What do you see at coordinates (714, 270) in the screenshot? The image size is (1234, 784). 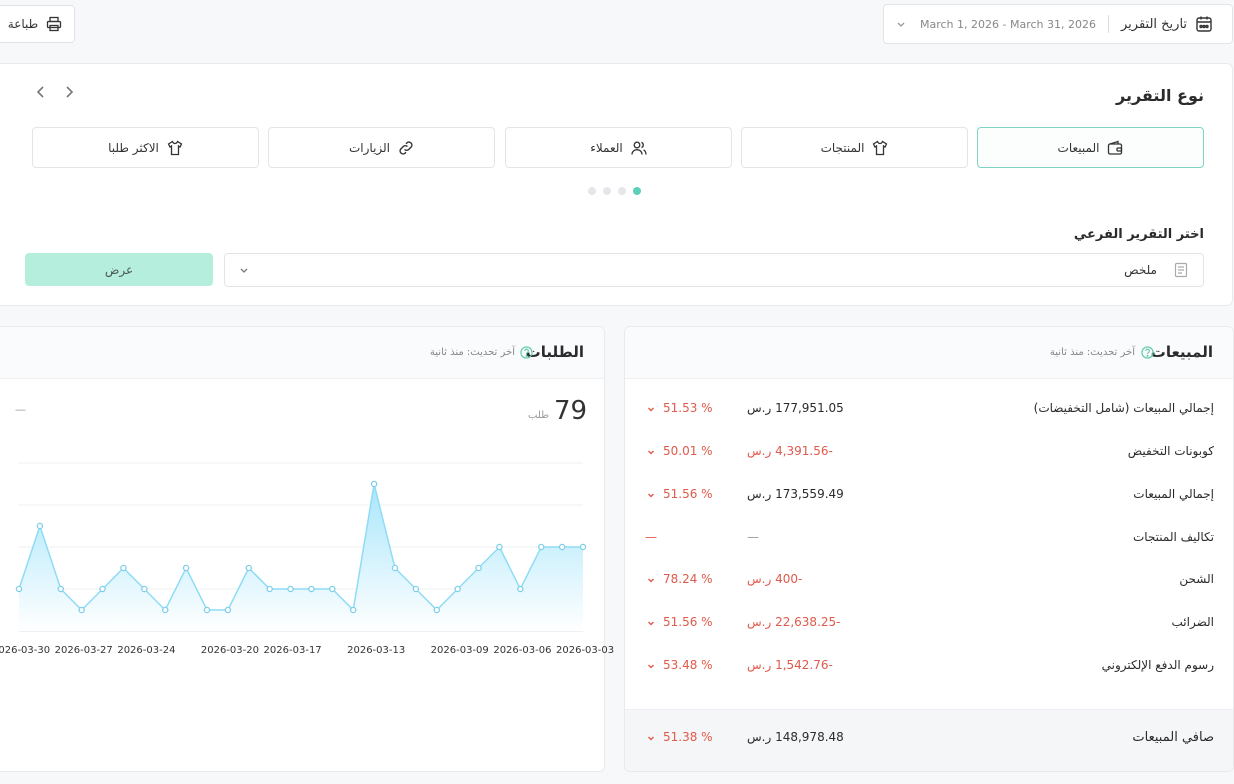 I see `sub-report-select: ملخص` at bounding box center [714, 270].